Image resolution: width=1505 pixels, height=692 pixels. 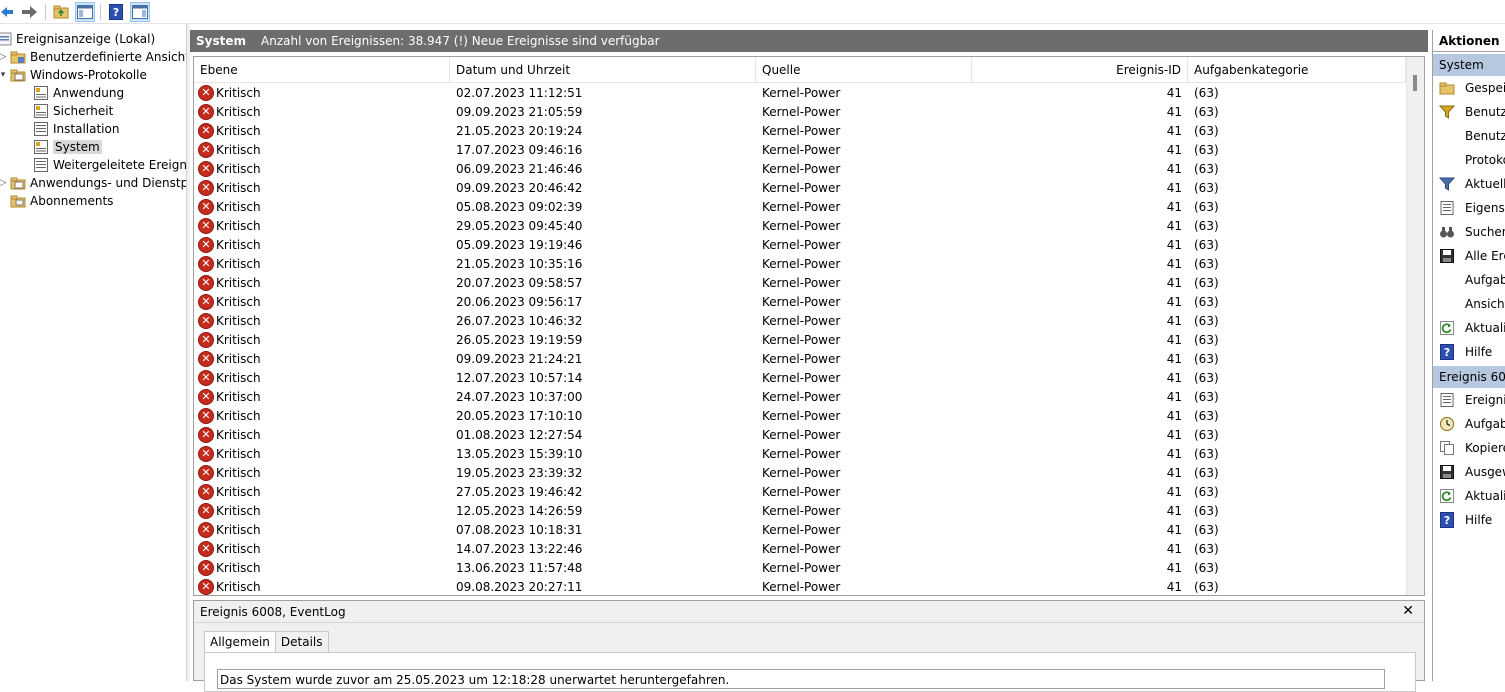 What do you see at coordinates (519, 92) in the screenshot?
I see `cell-text: 02.07.2023 11:12:51` at bounding box center [519, 92].